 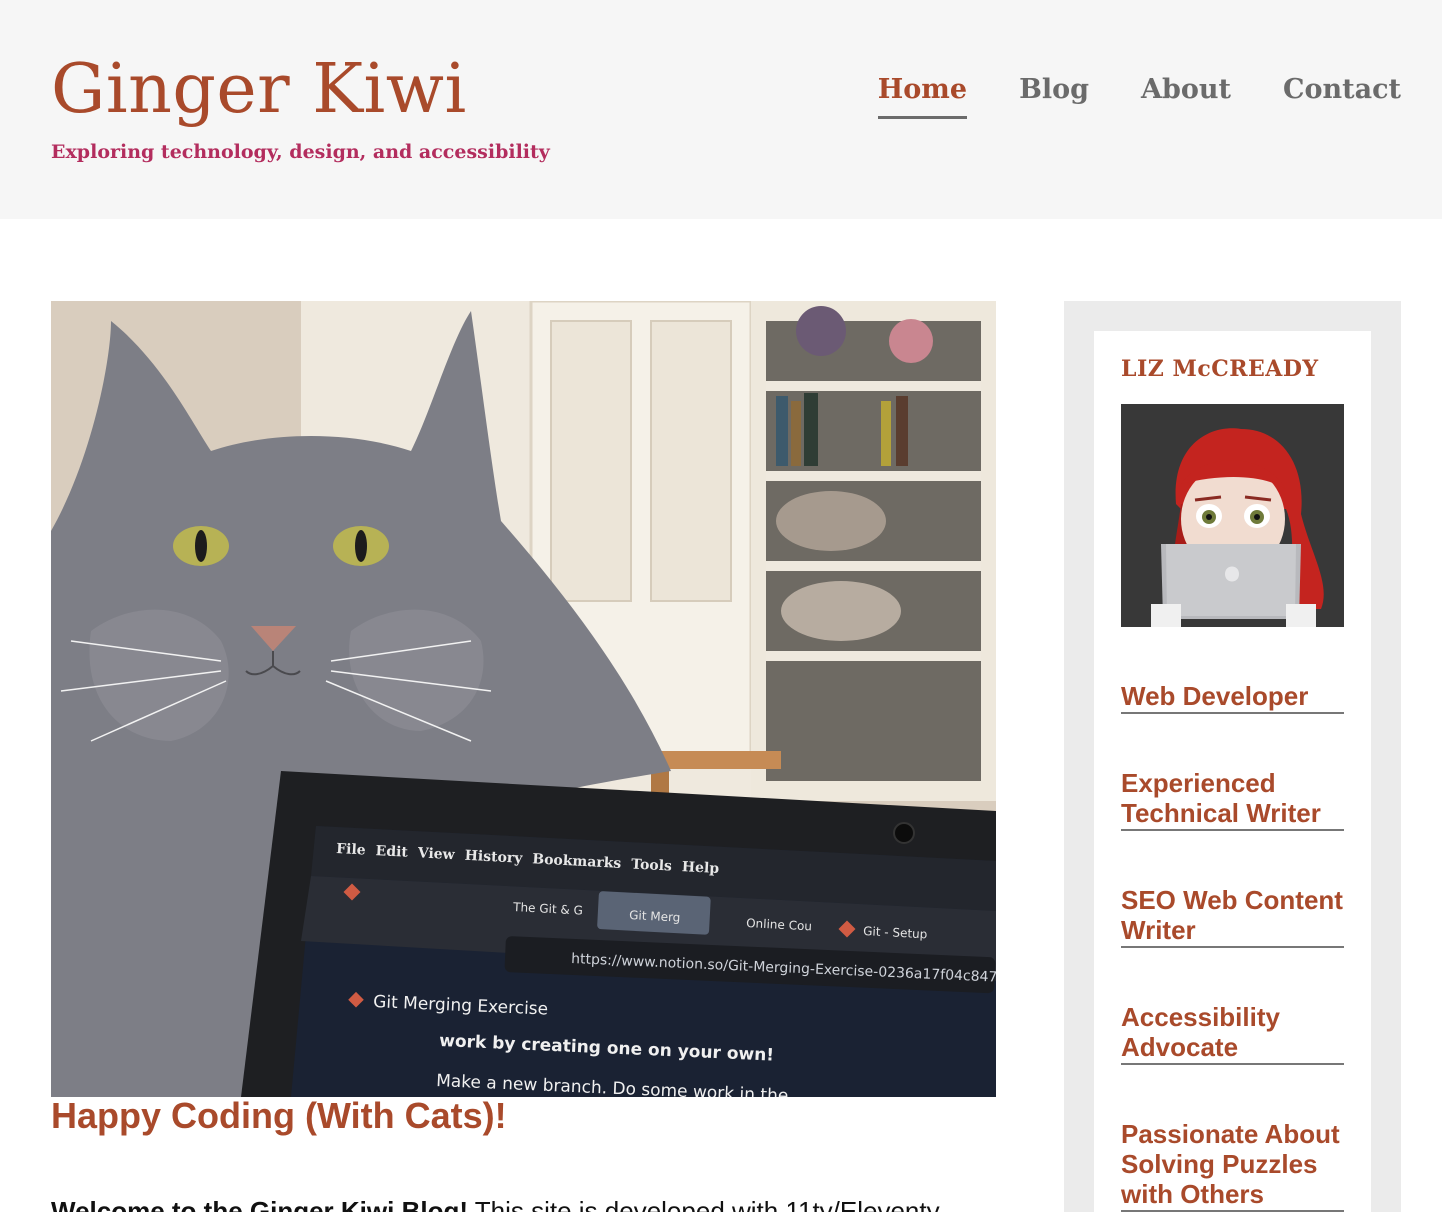 What do you see at coordinates (1186, 95) in the screenshot?
I see `nav-about: About` at bounding box center [1186, 95].